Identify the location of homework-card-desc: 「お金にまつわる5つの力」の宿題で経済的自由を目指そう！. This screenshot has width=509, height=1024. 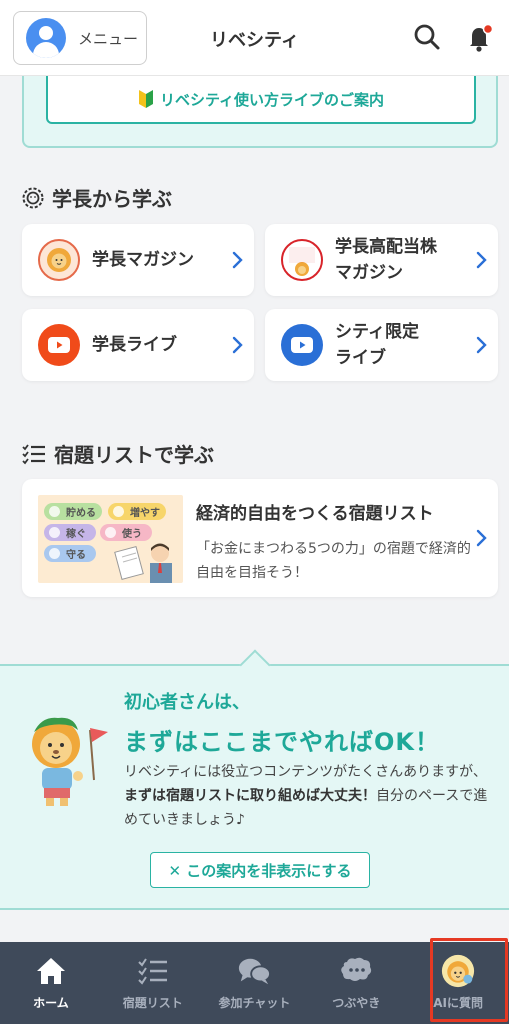
(333, 561).